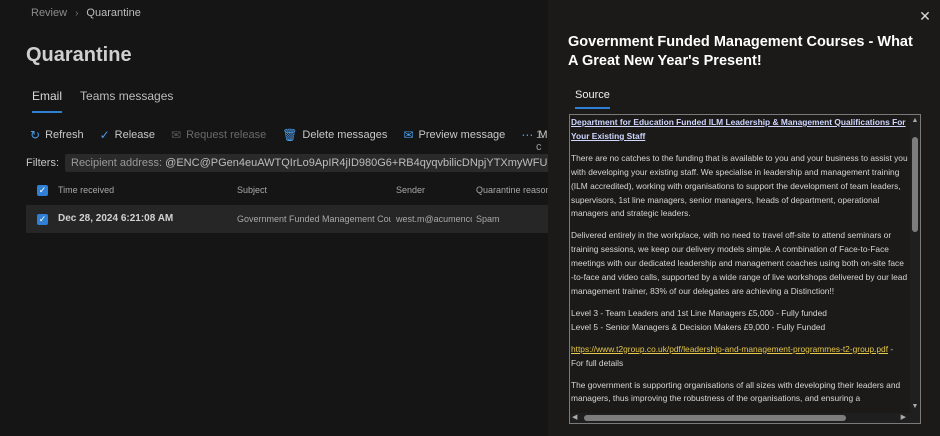  I want to click on horizontal-scroll-thumb, so click(715, 418).